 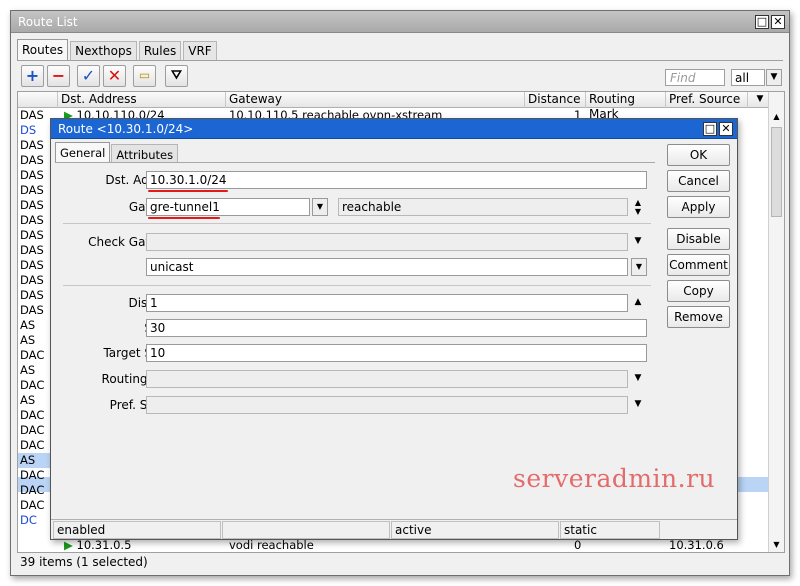 What do you see at coordinates (638, 302) in the screenshot?
I see `collapse-up-icon: ▲` at bounding box center [638, 302].